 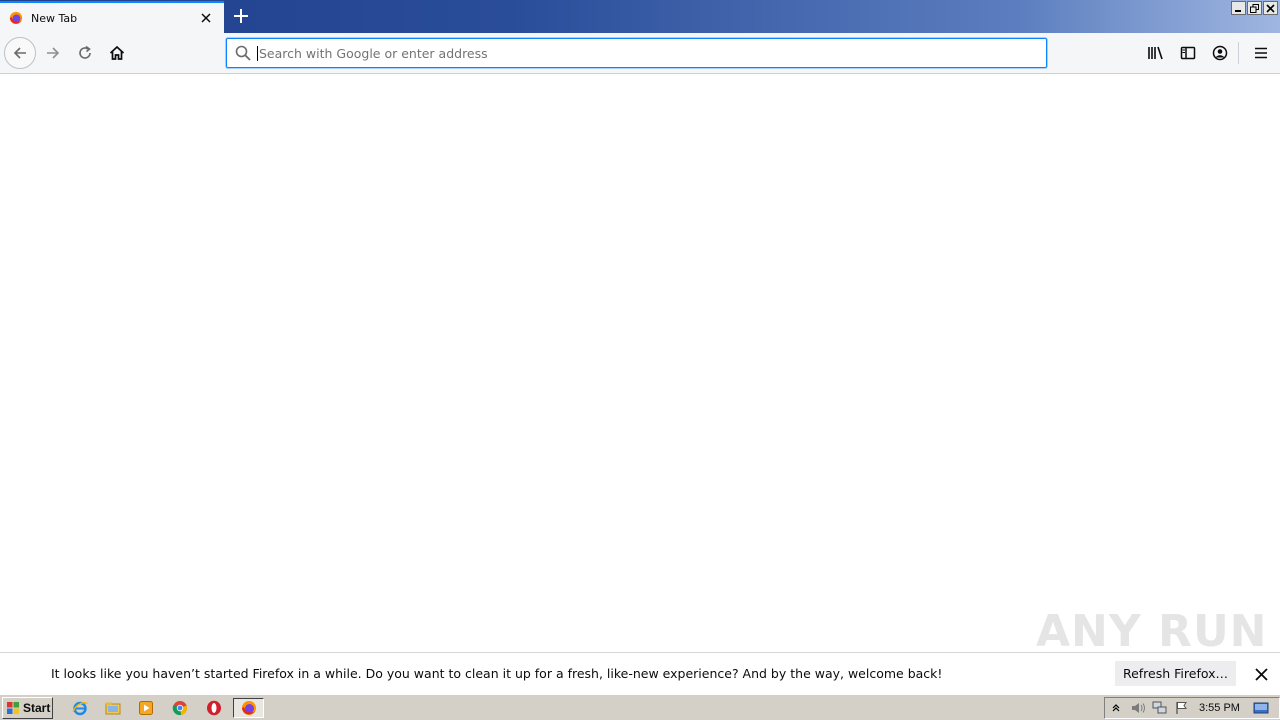 What do you see at coordinates (112, 17) in the screenshot?
I see `tab-new-tab: New Tab` at bounding box center [112, 17].